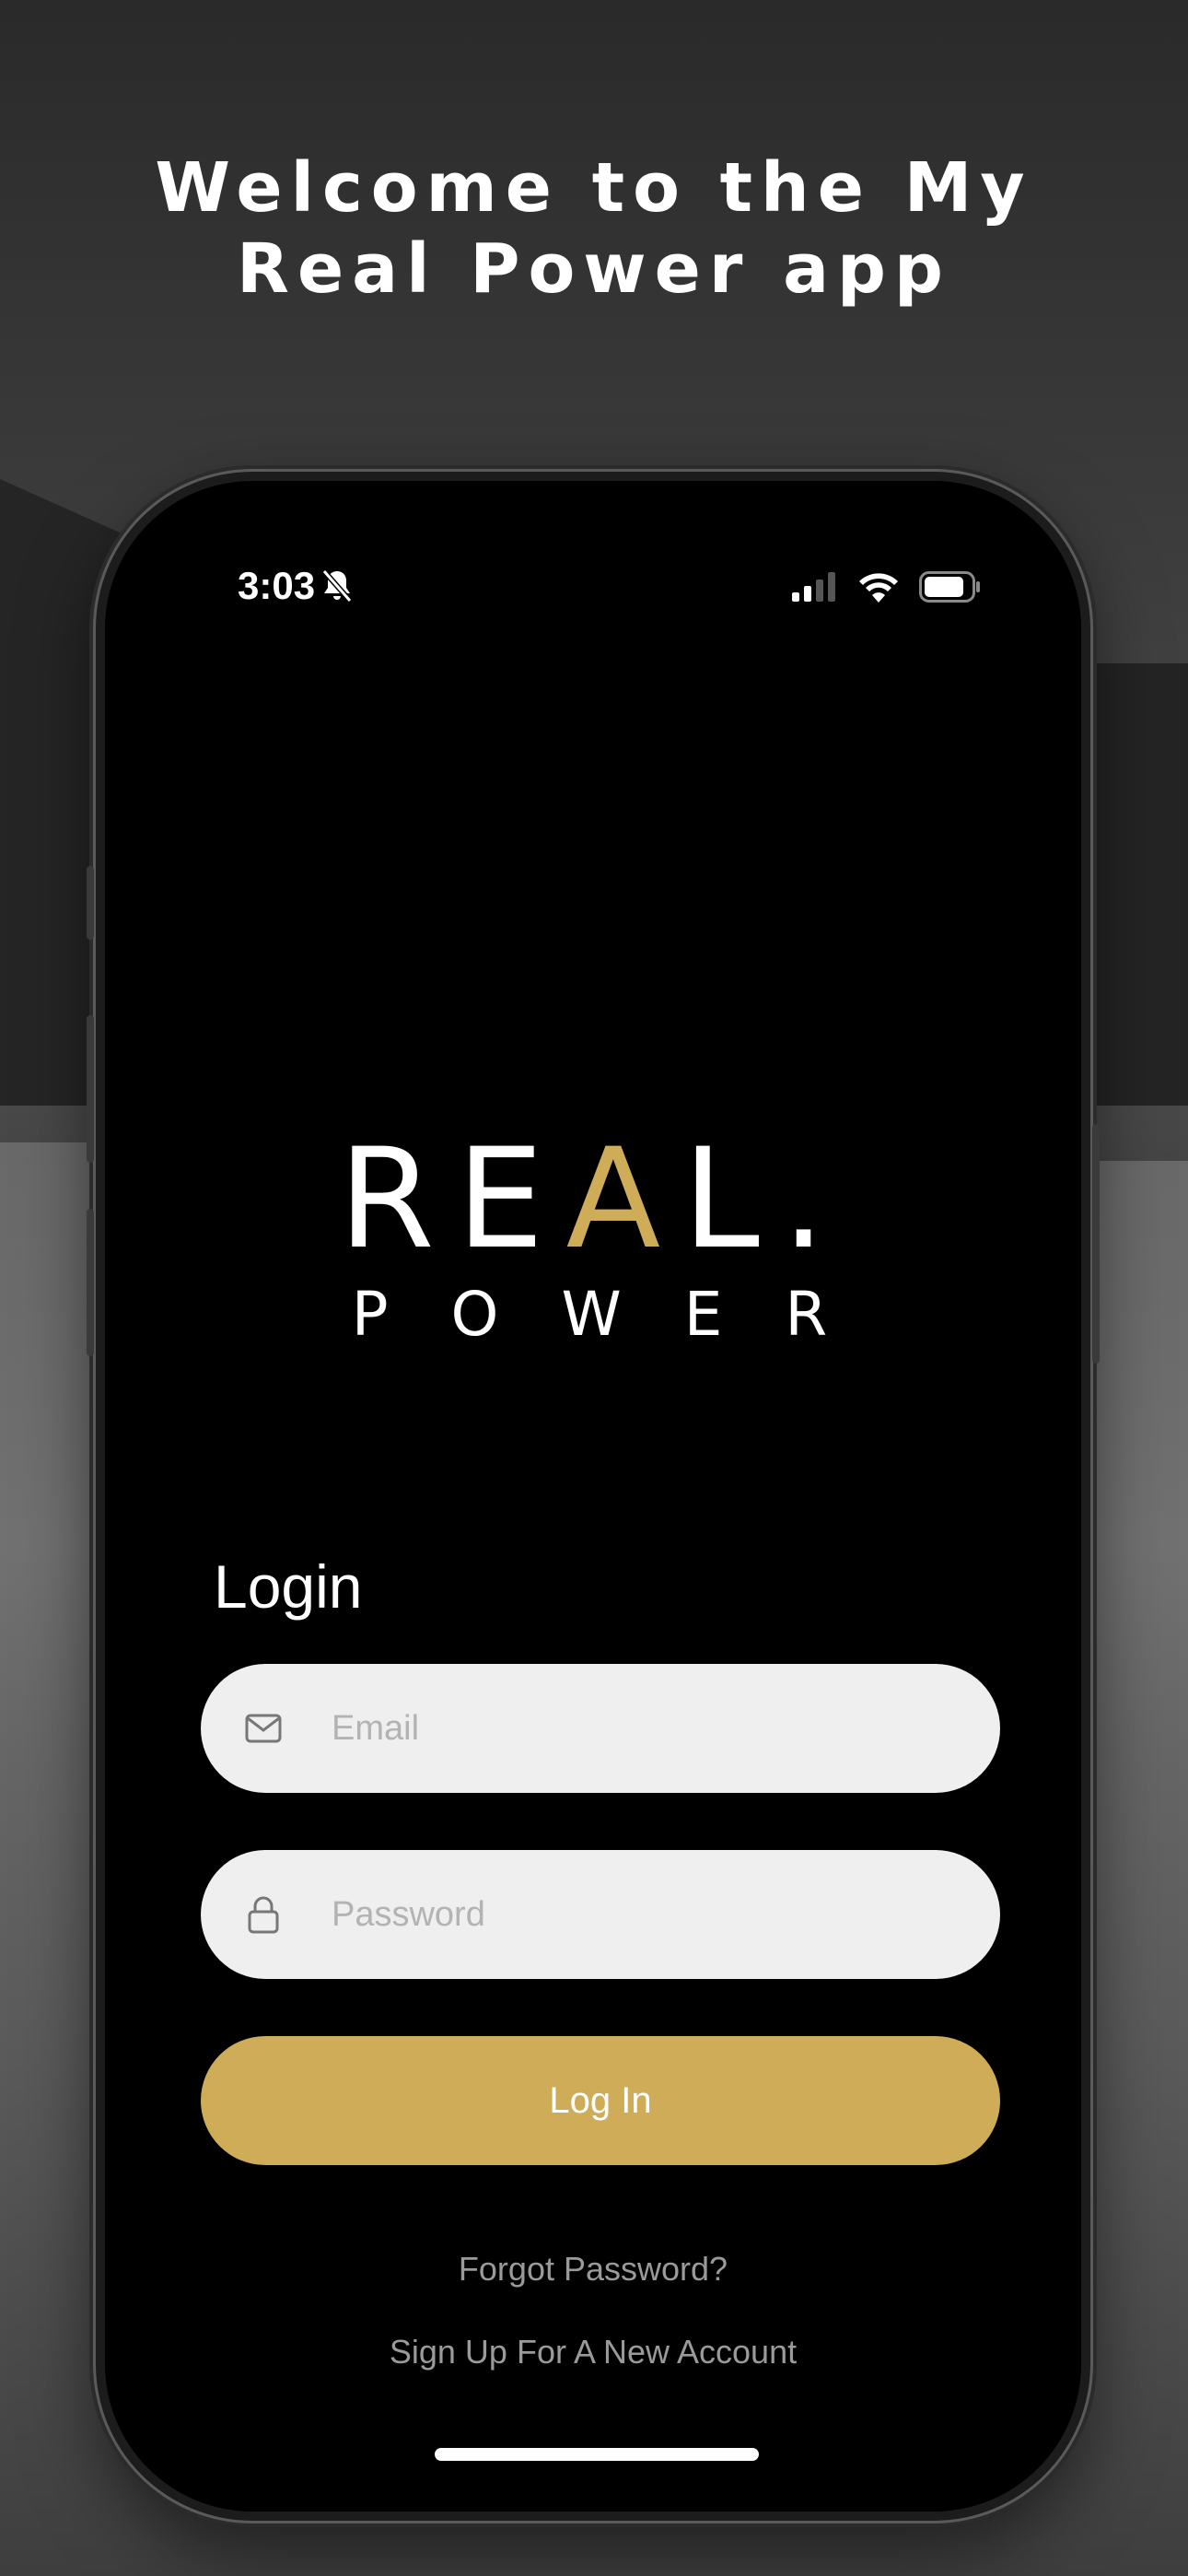 This screenshot has width=1188, height=2576. I want to click on battery-icon, so click(949, 587).